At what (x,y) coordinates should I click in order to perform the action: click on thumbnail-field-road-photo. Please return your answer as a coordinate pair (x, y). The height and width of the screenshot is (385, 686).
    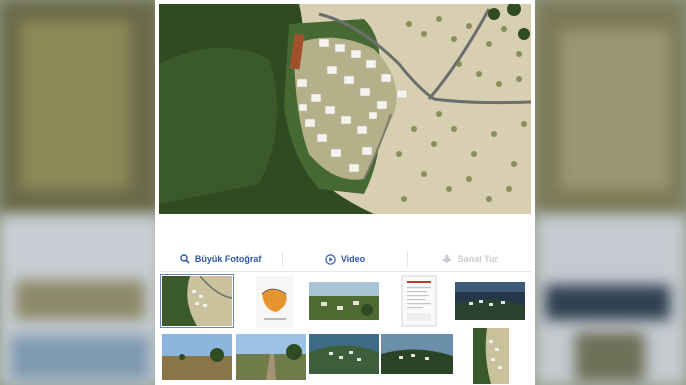
    Looking at the image, I should click on (271, 357).